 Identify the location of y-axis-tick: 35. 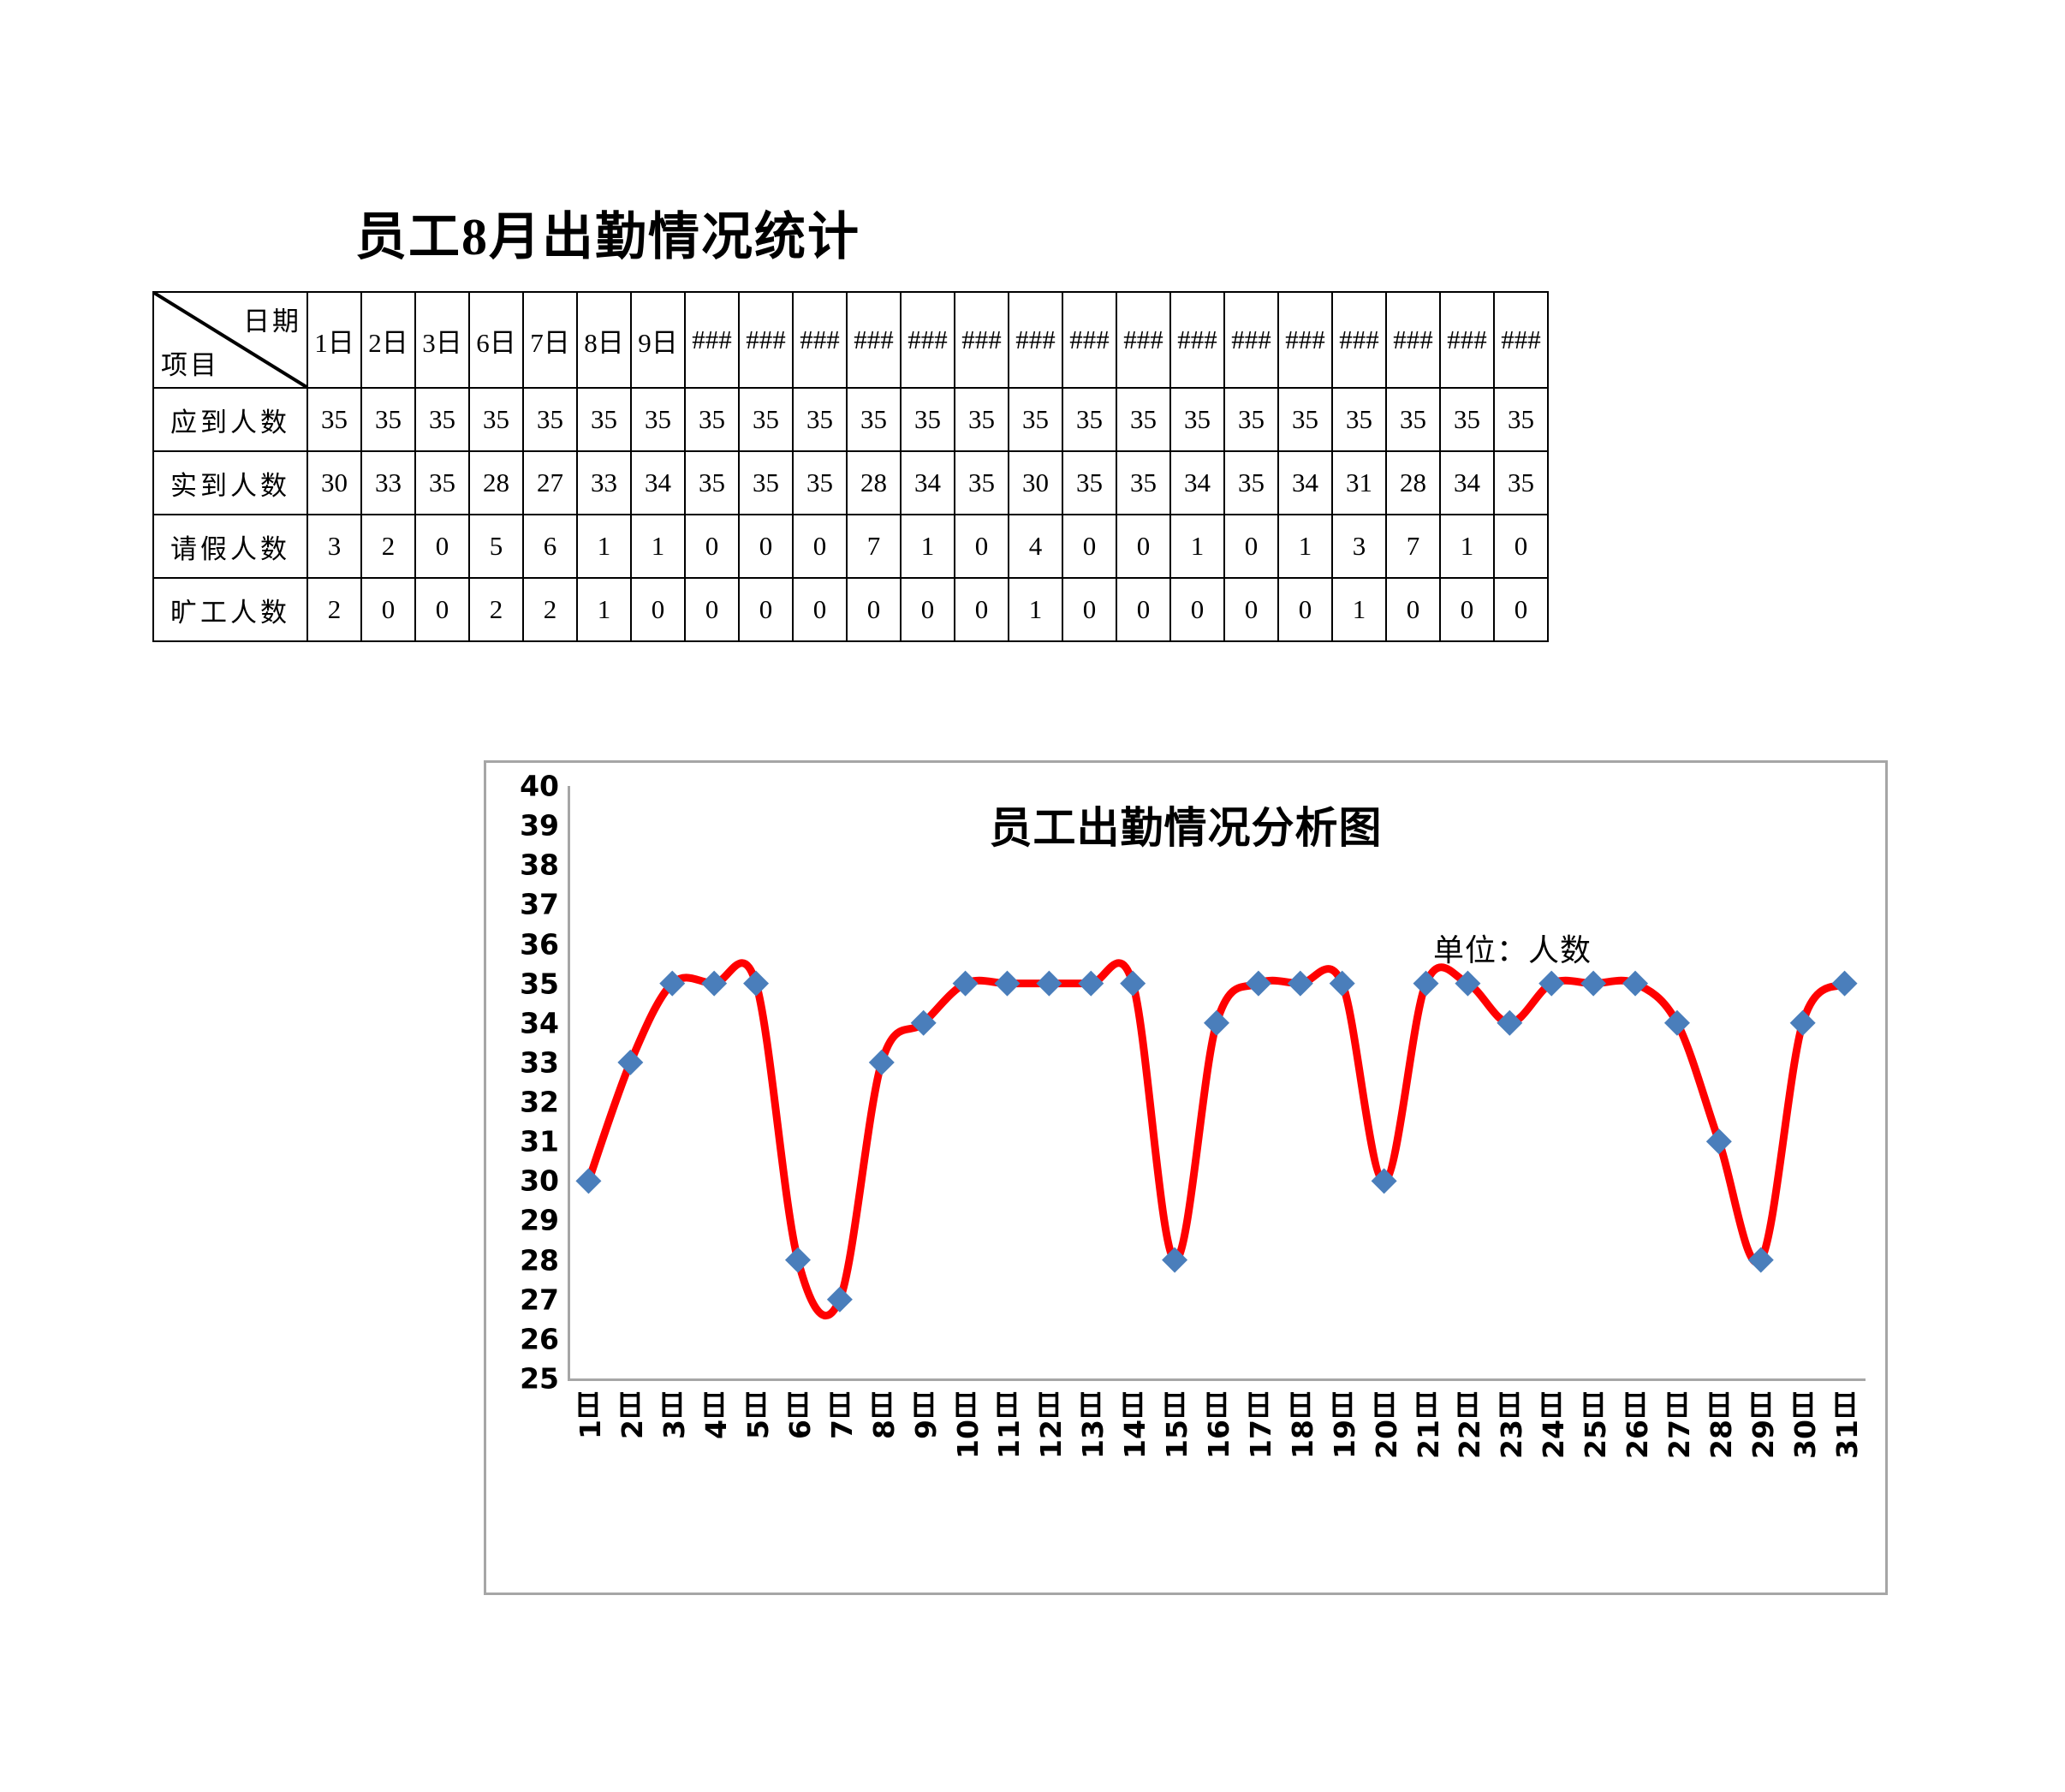
(539, 984).